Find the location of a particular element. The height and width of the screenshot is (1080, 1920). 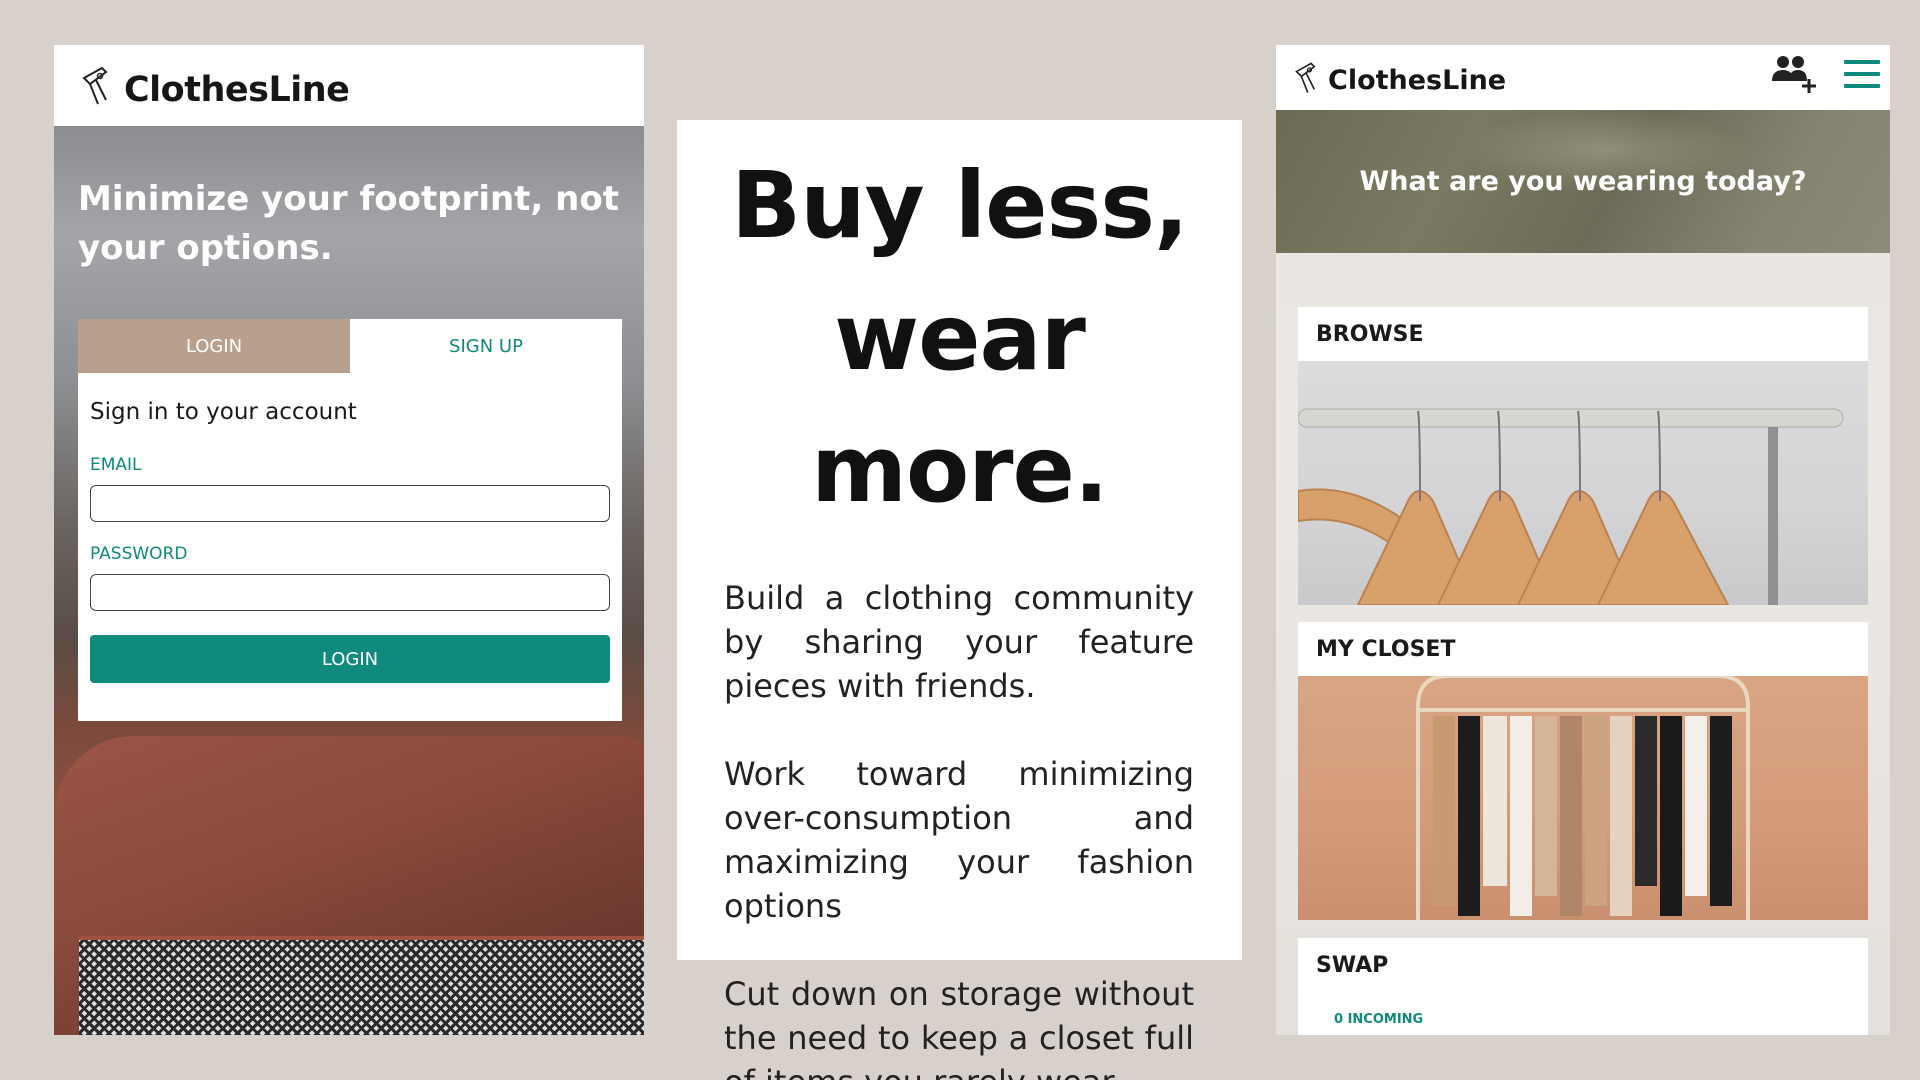

auth-tabs: LOGIN SIGN UP is located at coordinates (350, 346).